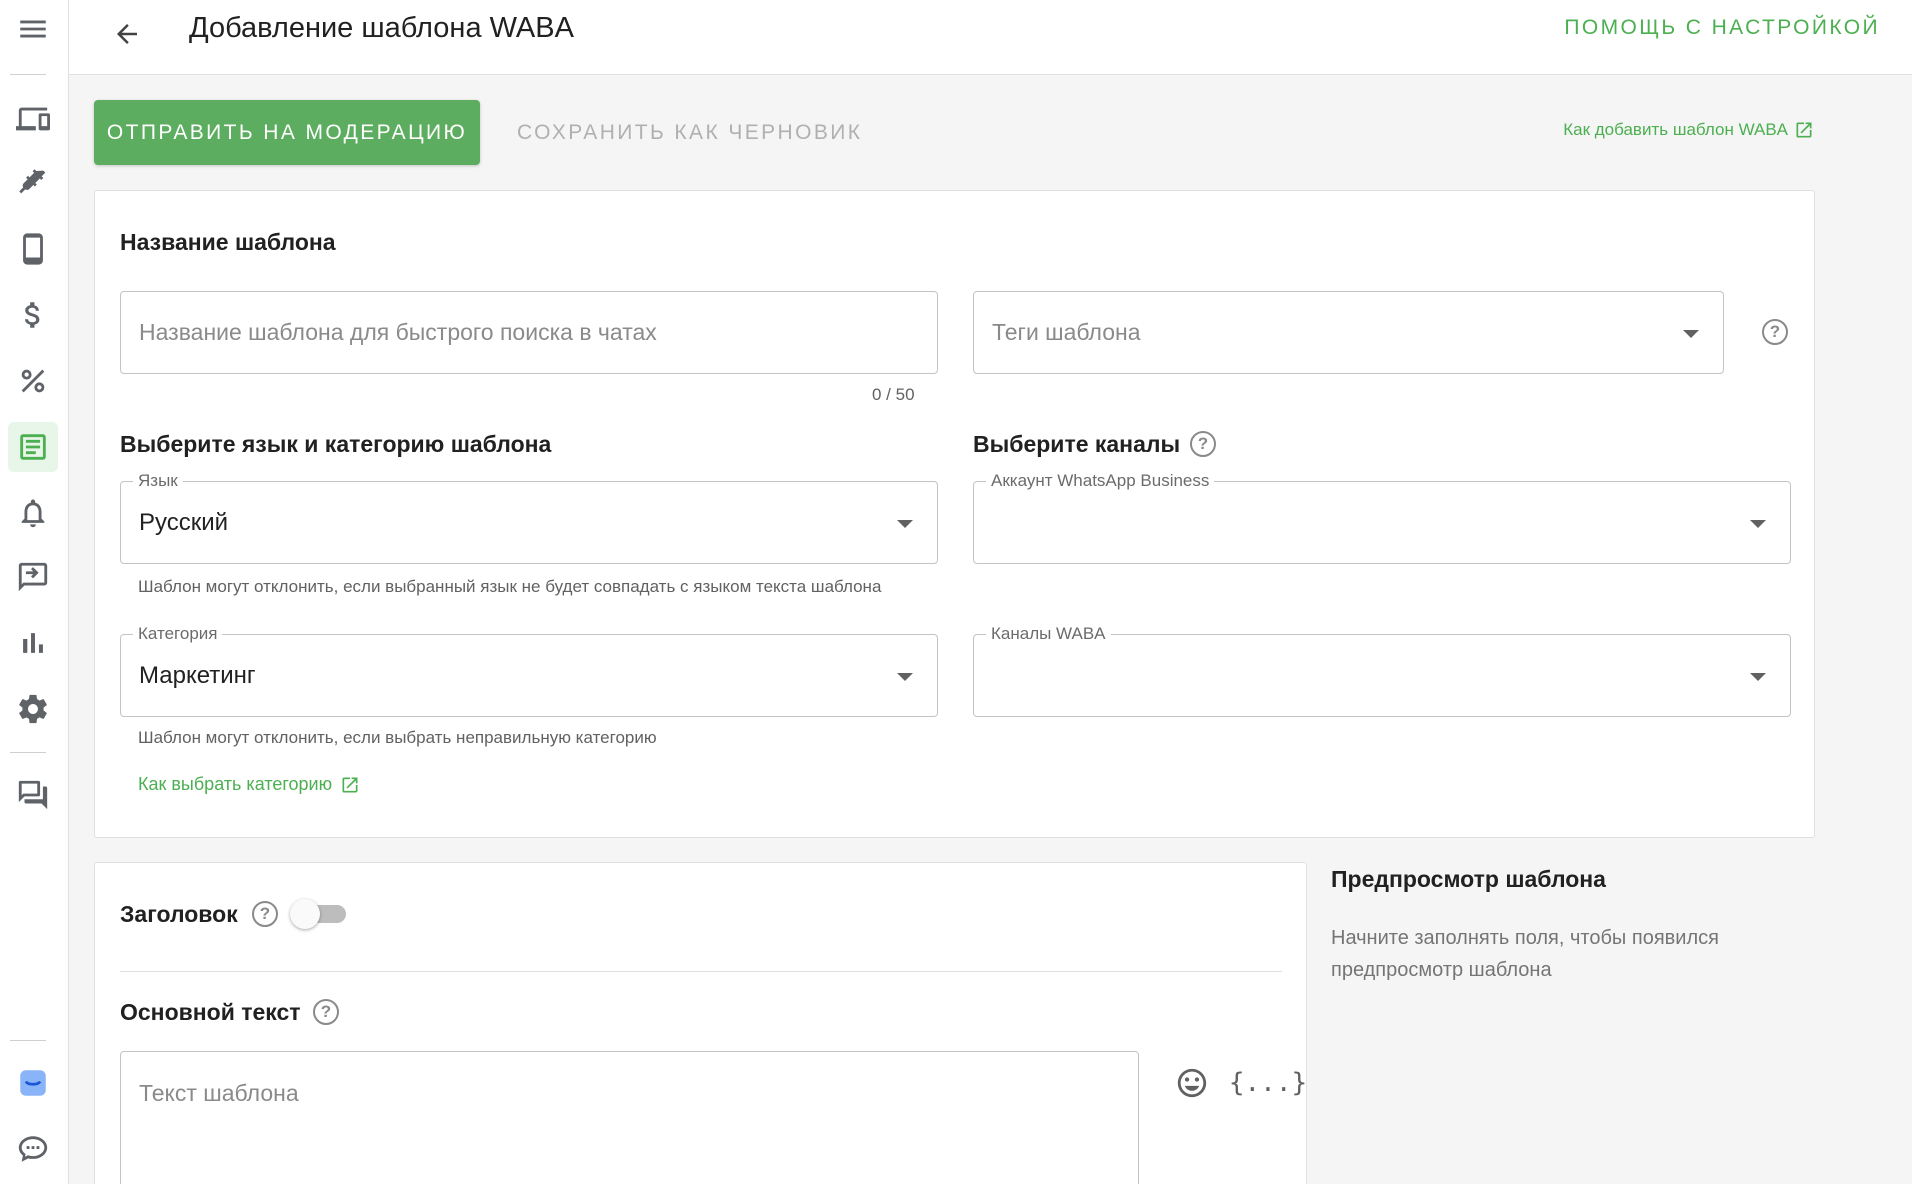 The image size is (1912, 1184). I want to click on plug-icon, so click(33, 183).